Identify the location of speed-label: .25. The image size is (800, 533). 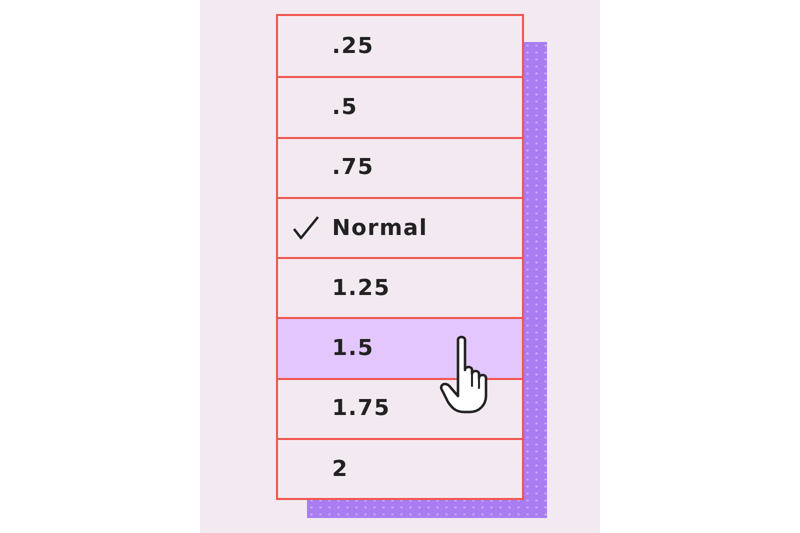
(353, 46).